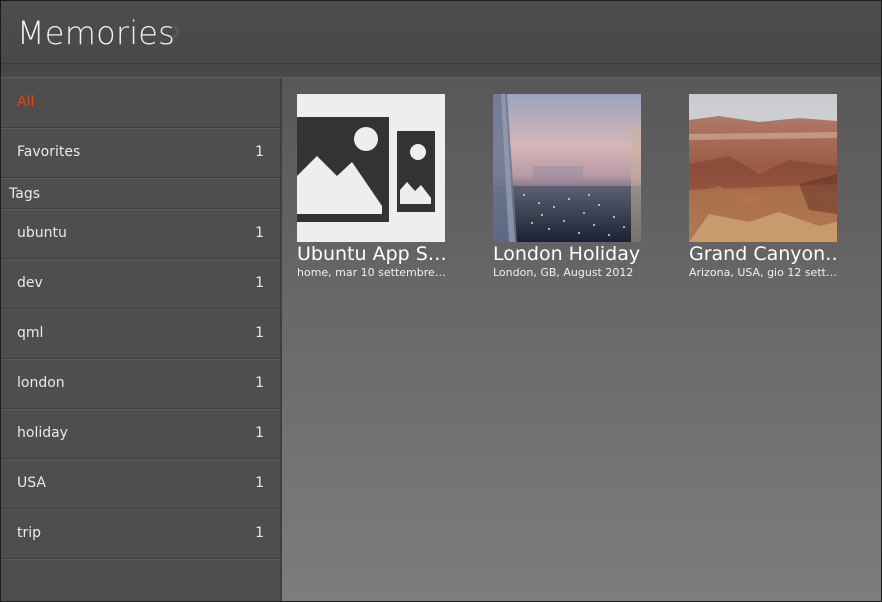 This screenshot has width=882, height=602. I want to click on sidebar-item-tag-trip: trip 1, so click(140, 534).